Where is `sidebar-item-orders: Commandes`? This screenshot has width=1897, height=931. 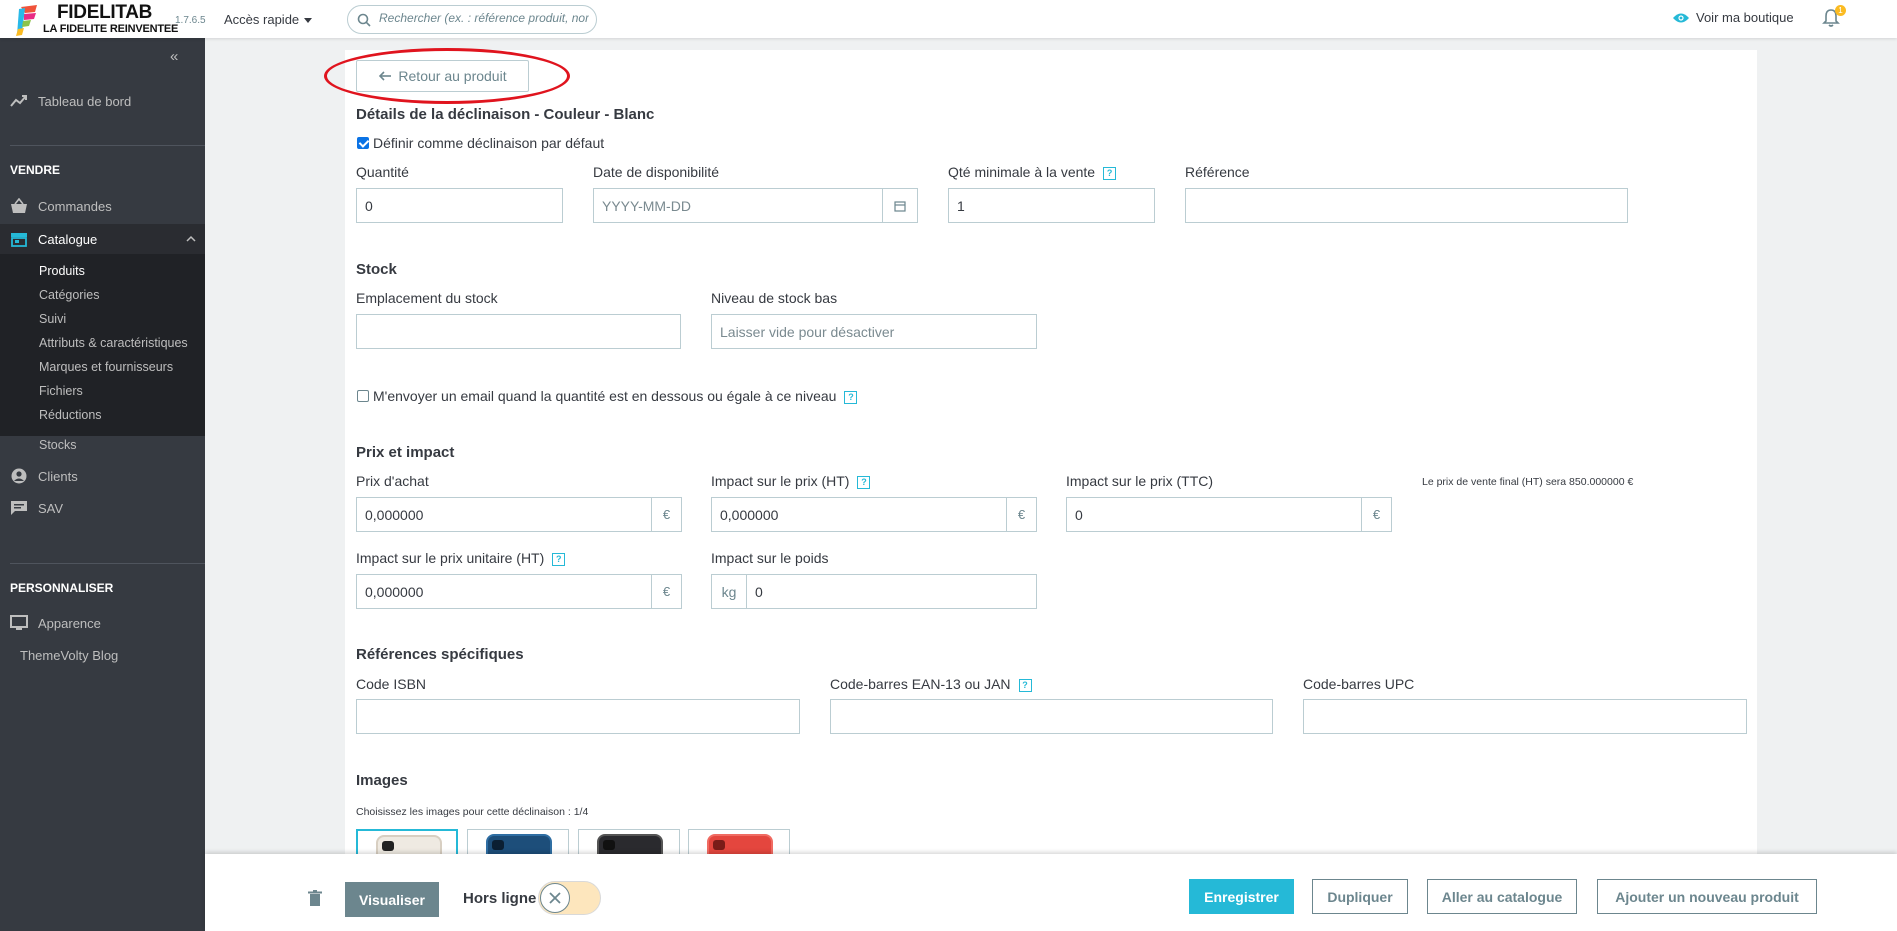 sidebar-item-orders: Commandes is located at coordinates (102, 206).